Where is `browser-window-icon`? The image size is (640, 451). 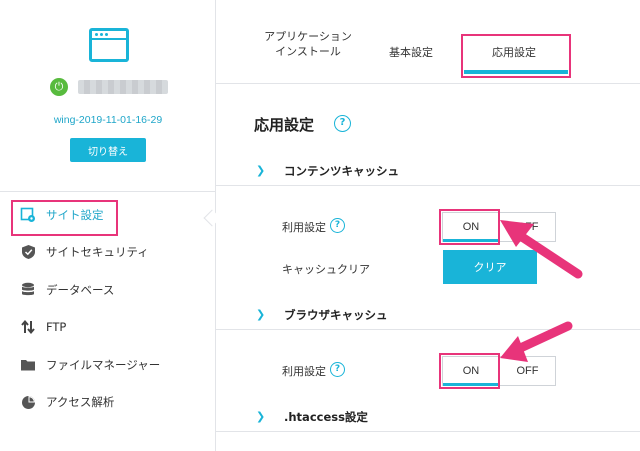
browser-window-icon is located at coordinates (109, 45).